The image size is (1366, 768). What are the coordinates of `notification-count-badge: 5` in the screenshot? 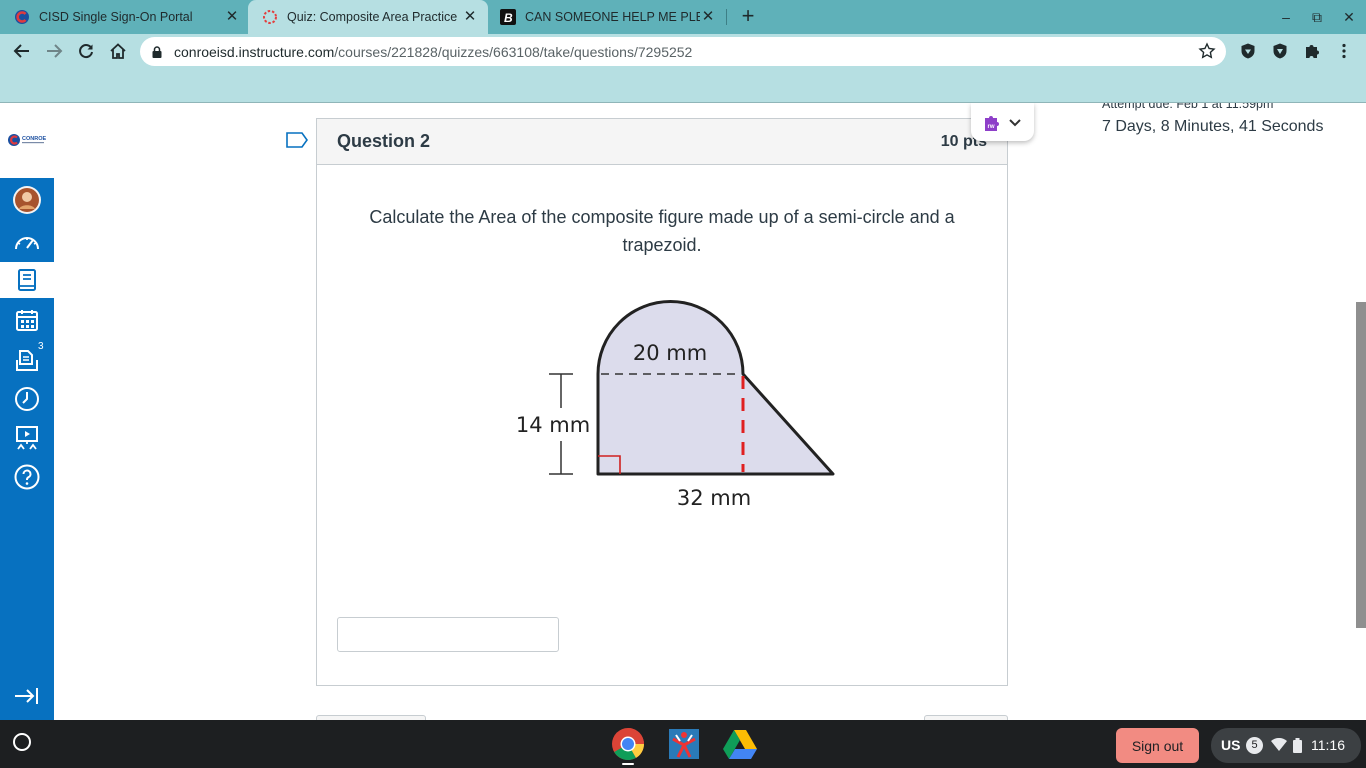 It's located at (1254, 745).